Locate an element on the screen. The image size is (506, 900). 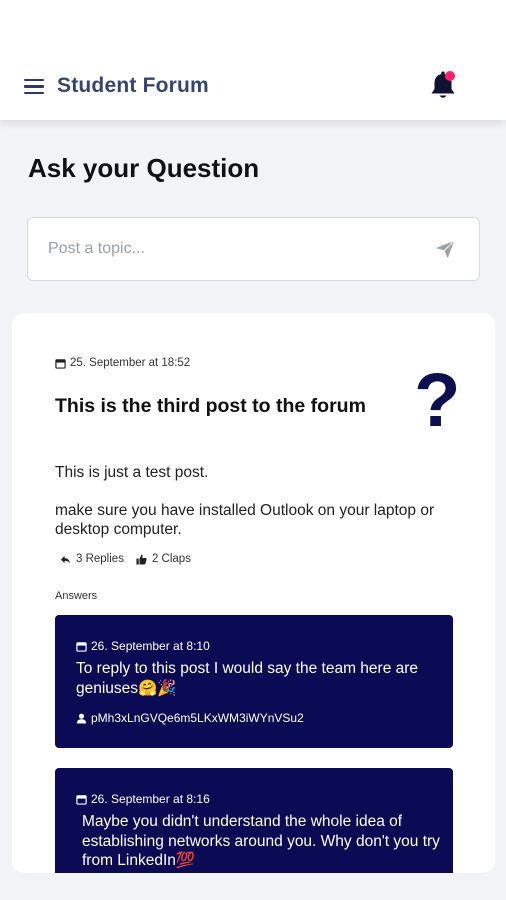
thumbs-up-icon is located at coordinates (141, 559).